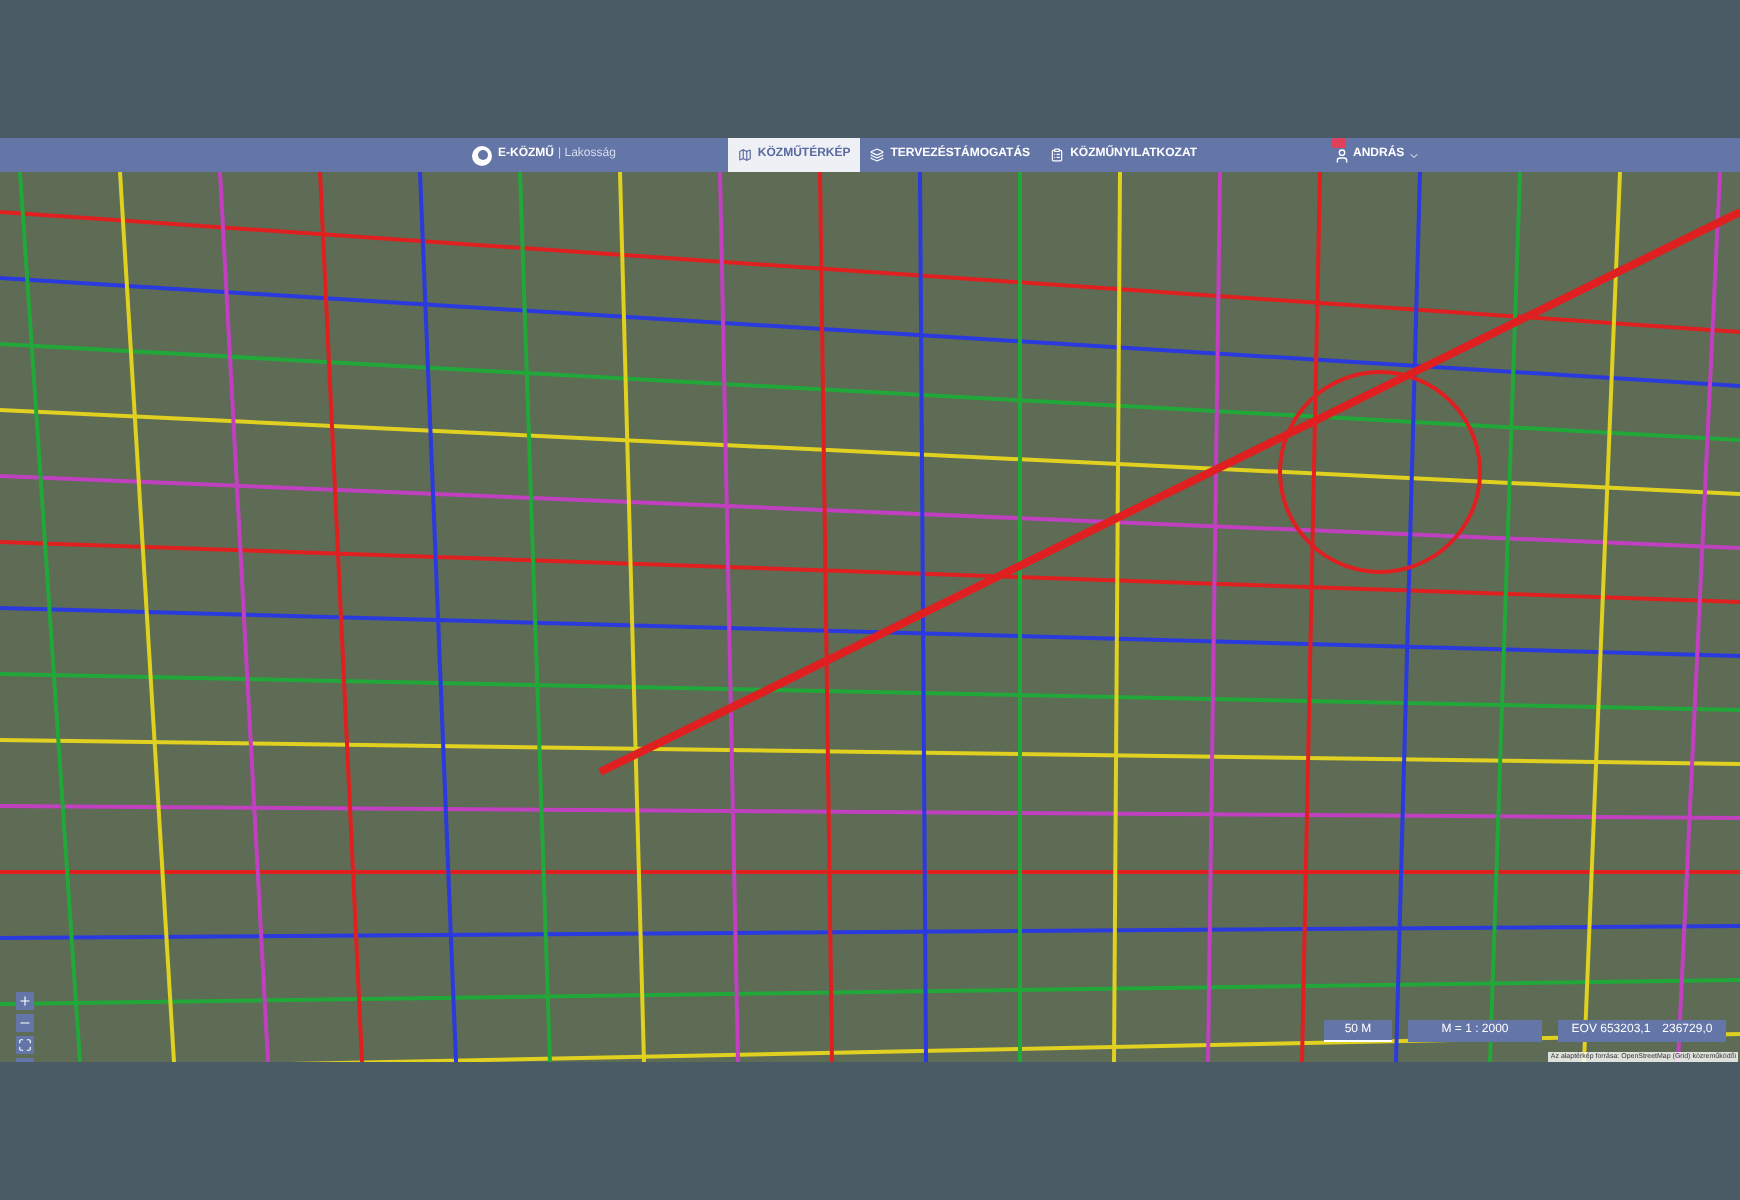 This screenshot has width=1740, height=1200. I want to click on logo-icon, so click(482, 155).